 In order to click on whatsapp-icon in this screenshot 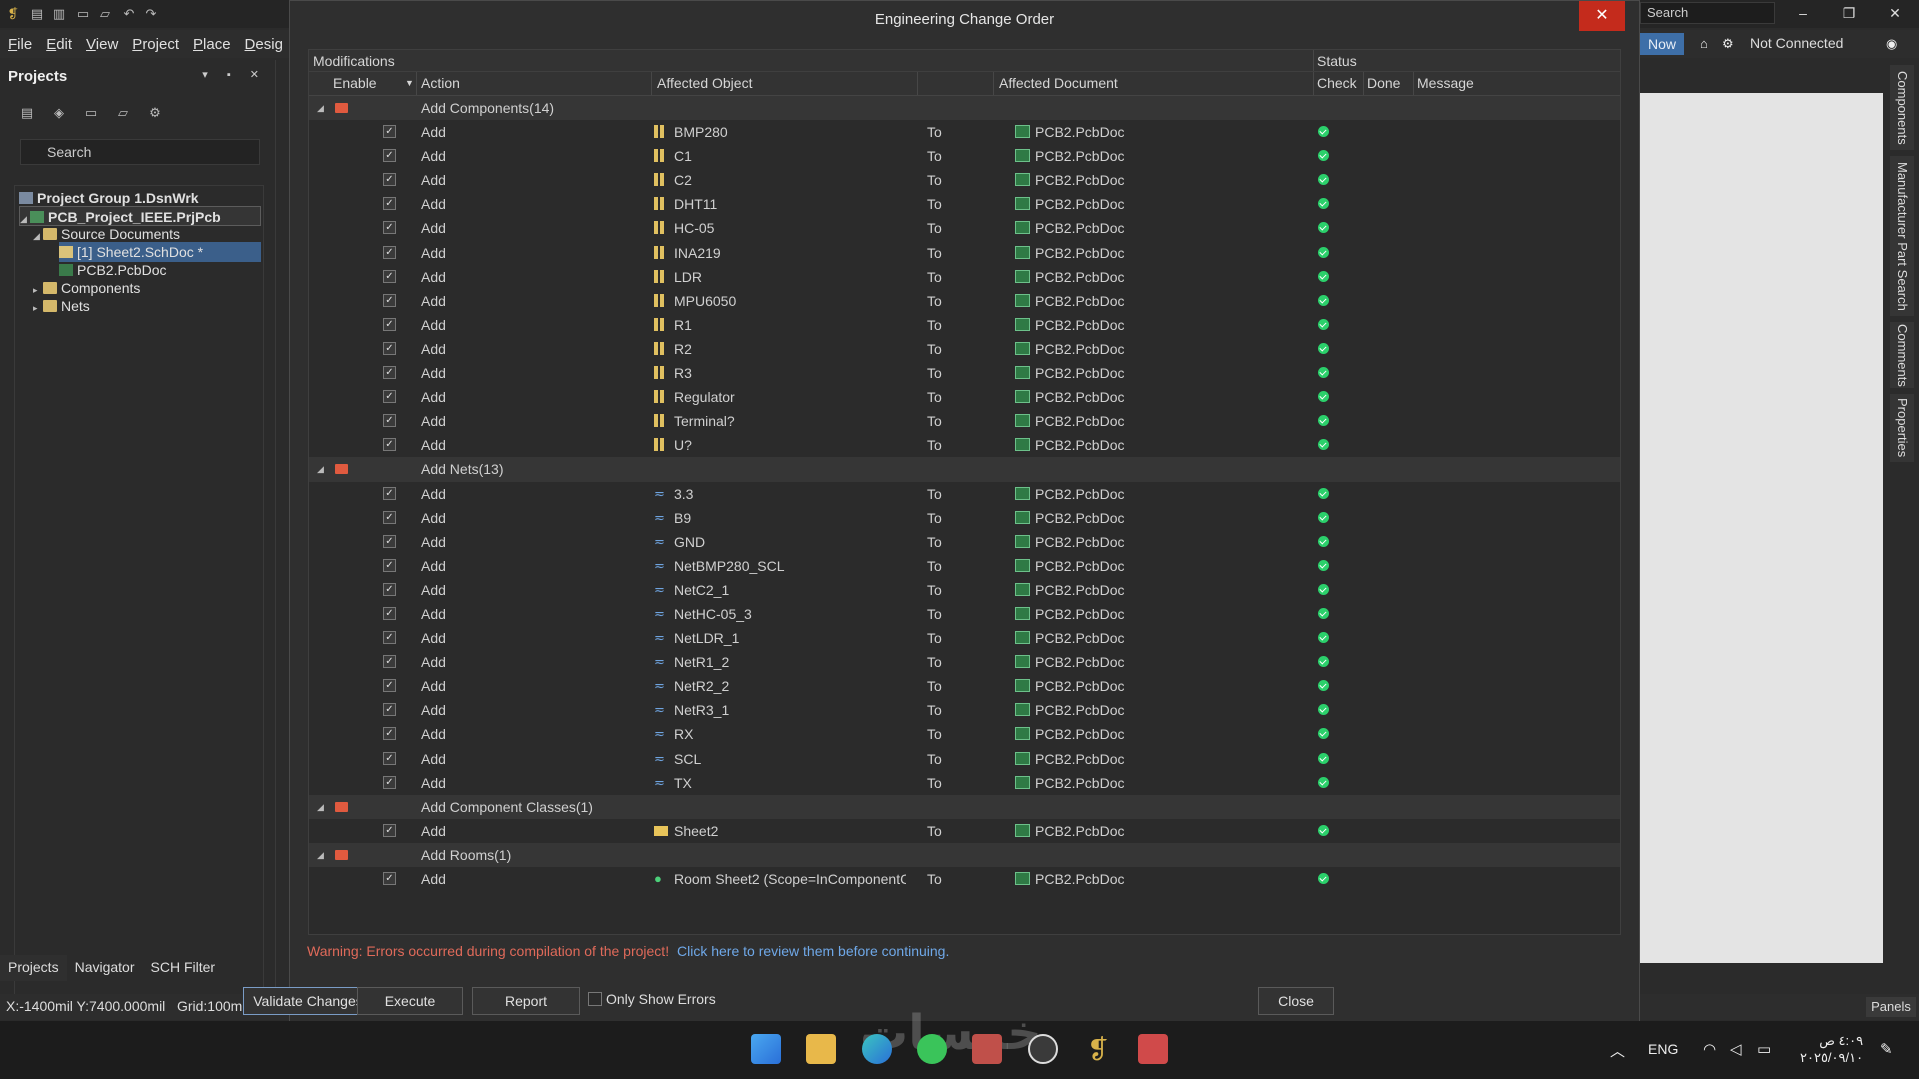, I will do `click(932, 1049)`.